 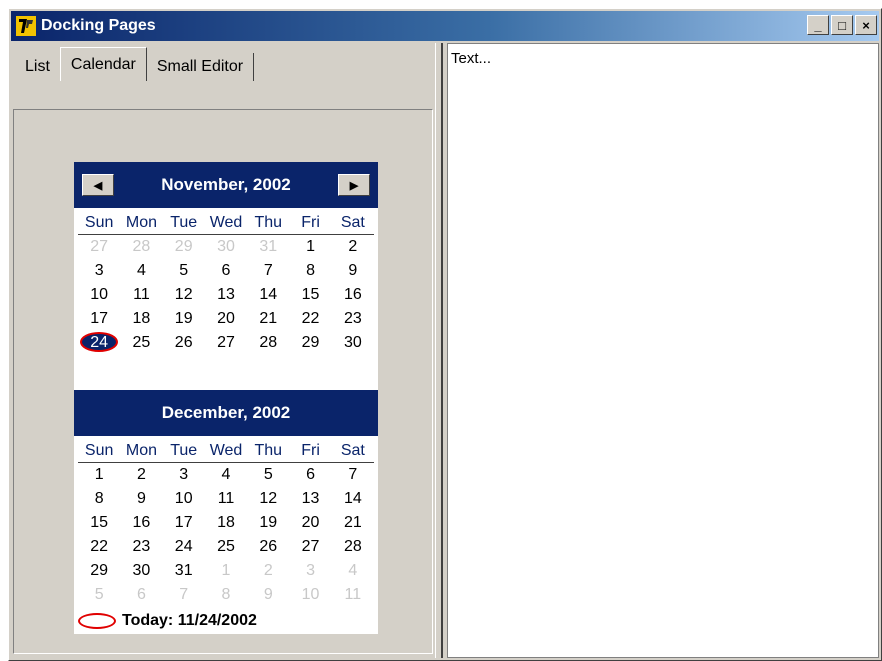 What do you see at coordinates (97, 621) in the screenshot?
I see `today-circle-icon` at bounding box center [97, 621].